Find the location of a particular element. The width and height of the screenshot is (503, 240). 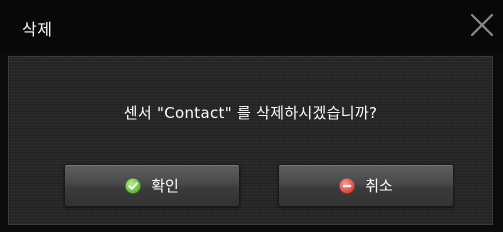

confirm-message: 센서 "Contact" 를 삭제하시겠습니까? is located at coordinates (250, 113).